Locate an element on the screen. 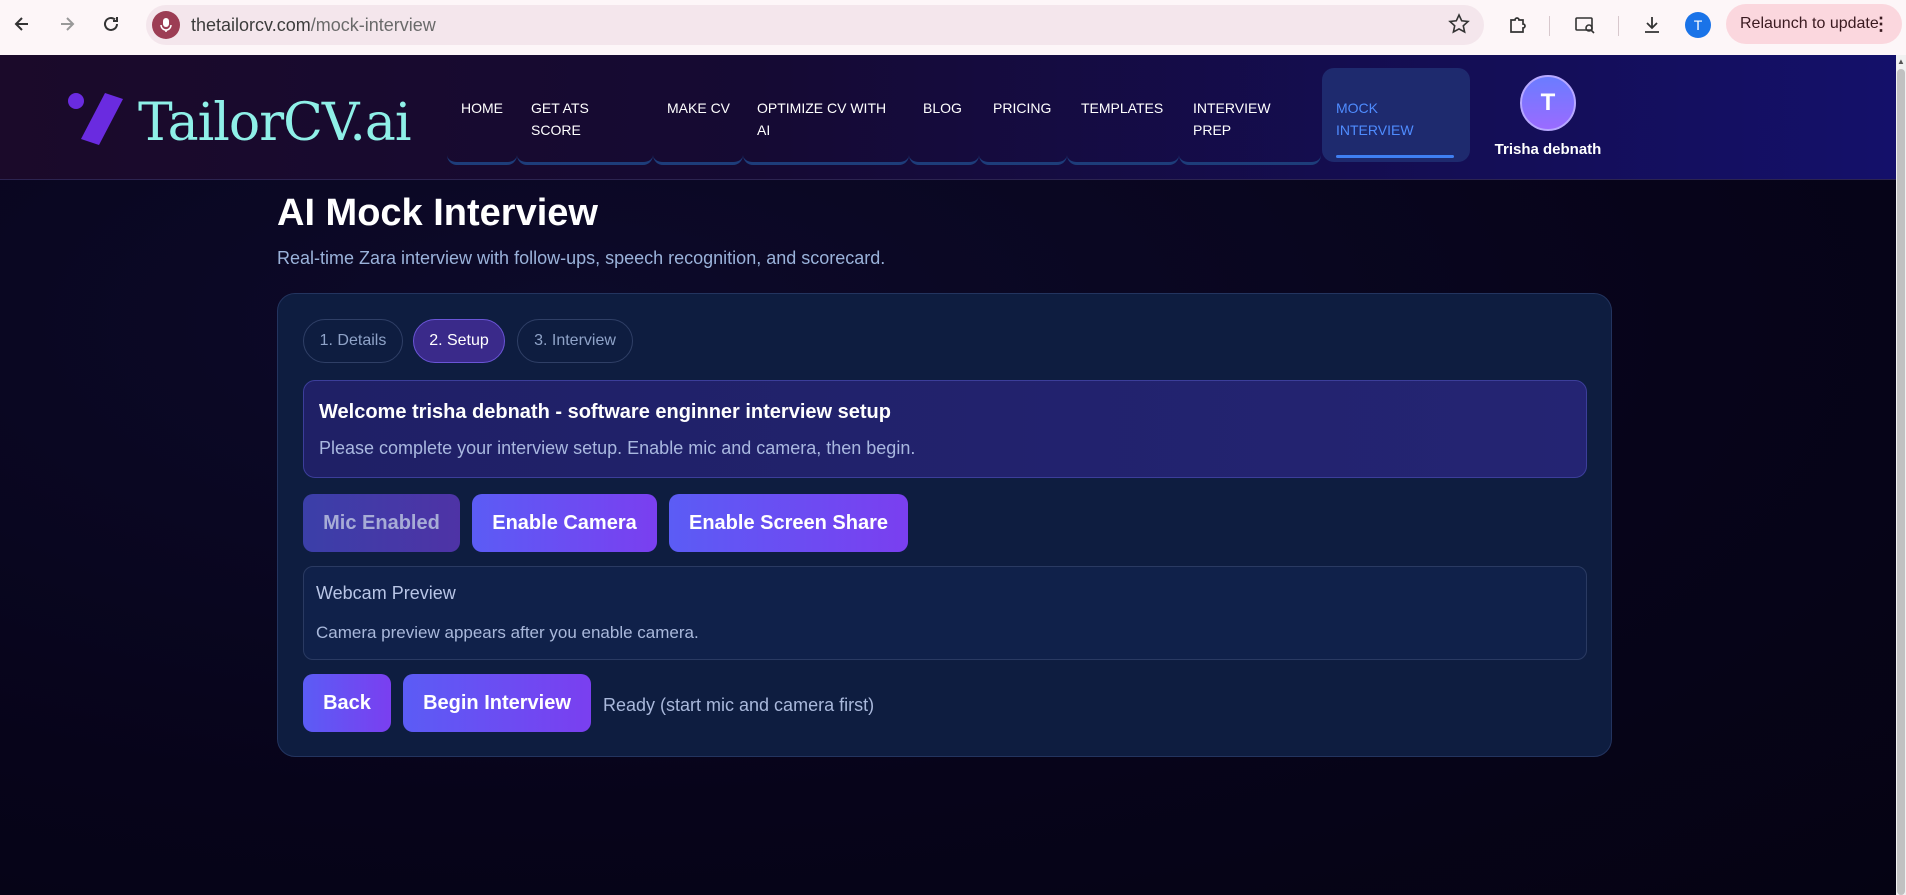 The width and height of the screenshot is (1906, 895). begin-interview-button: Begin Interview is located at coordinates (497, 703).